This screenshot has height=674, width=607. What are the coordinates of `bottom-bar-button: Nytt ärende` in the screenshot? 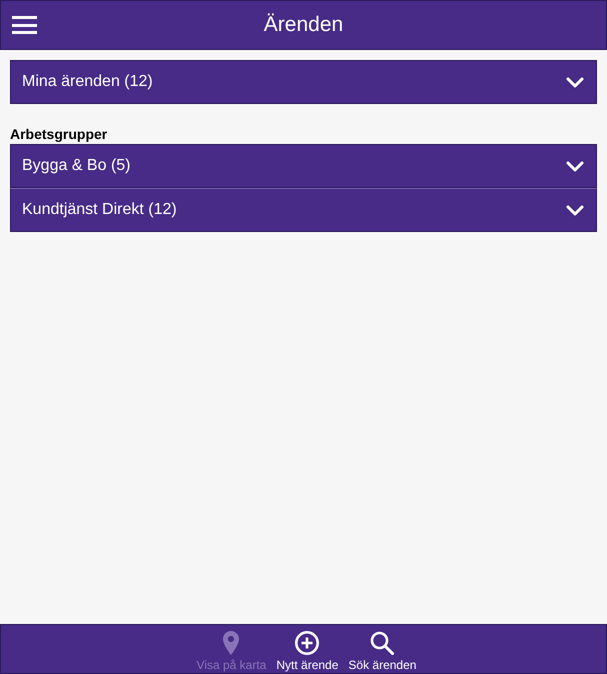 It's located at (307, 650).